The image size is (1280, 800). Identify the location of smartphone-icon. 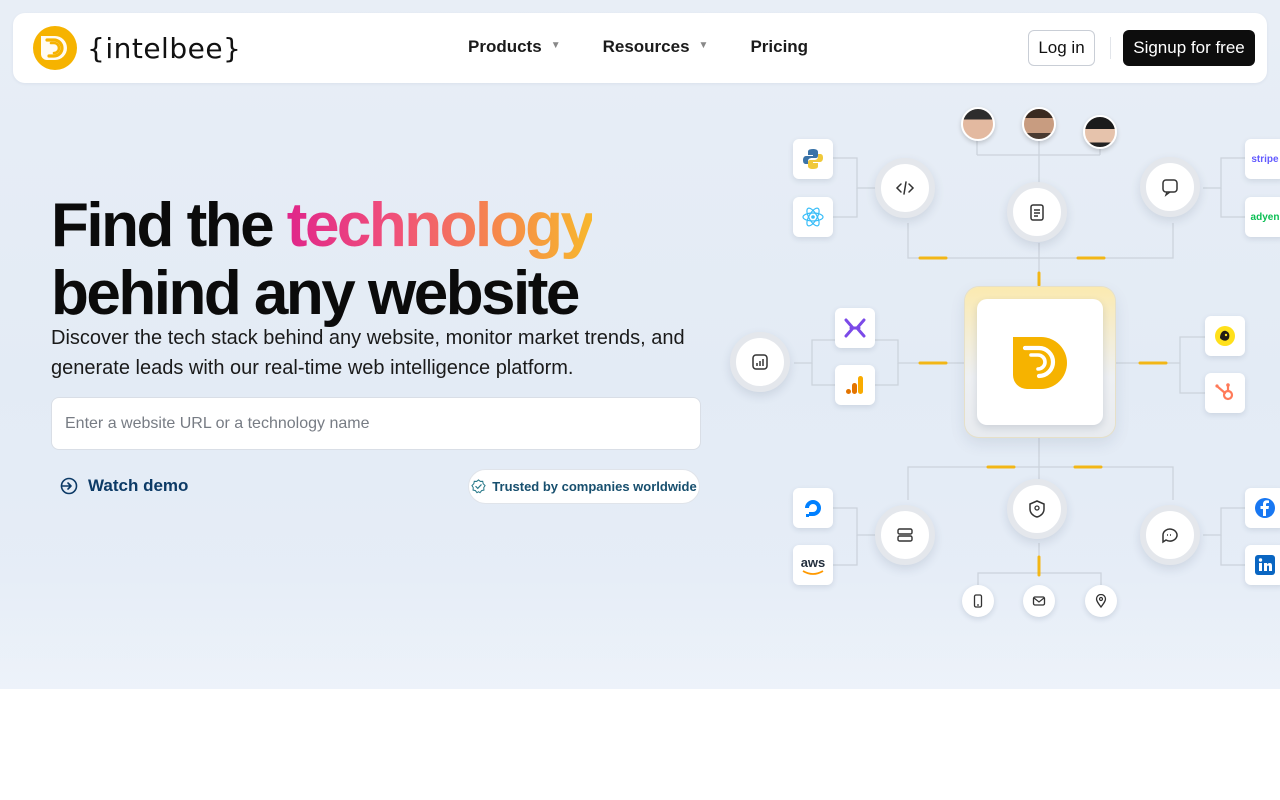
(978, 601).